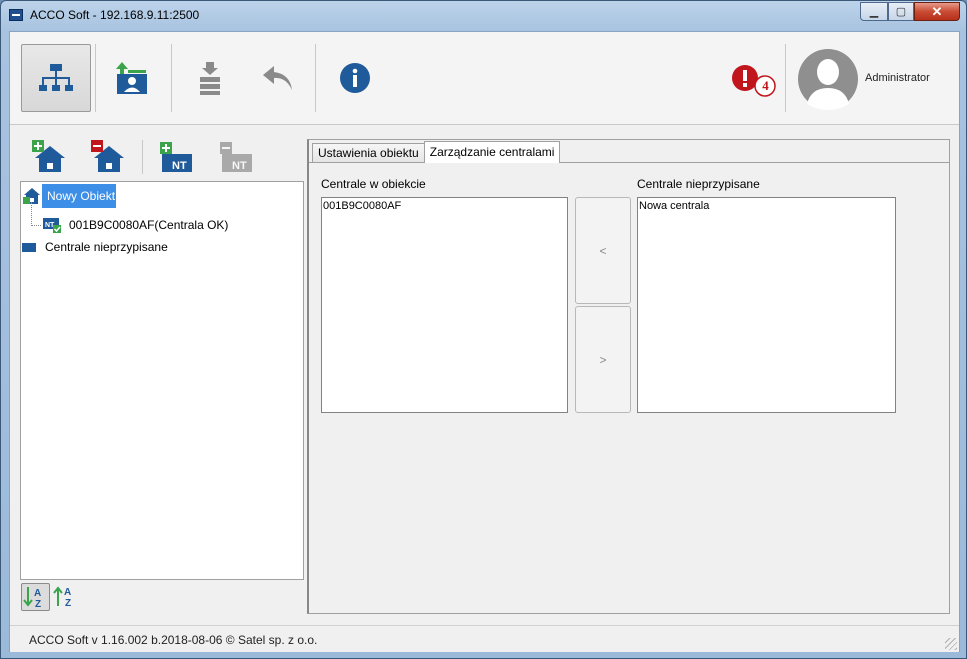  What do you see at coordinates (142, 157) in the screenshot?
I see `tools-separator` at bounding box center [142, 157].